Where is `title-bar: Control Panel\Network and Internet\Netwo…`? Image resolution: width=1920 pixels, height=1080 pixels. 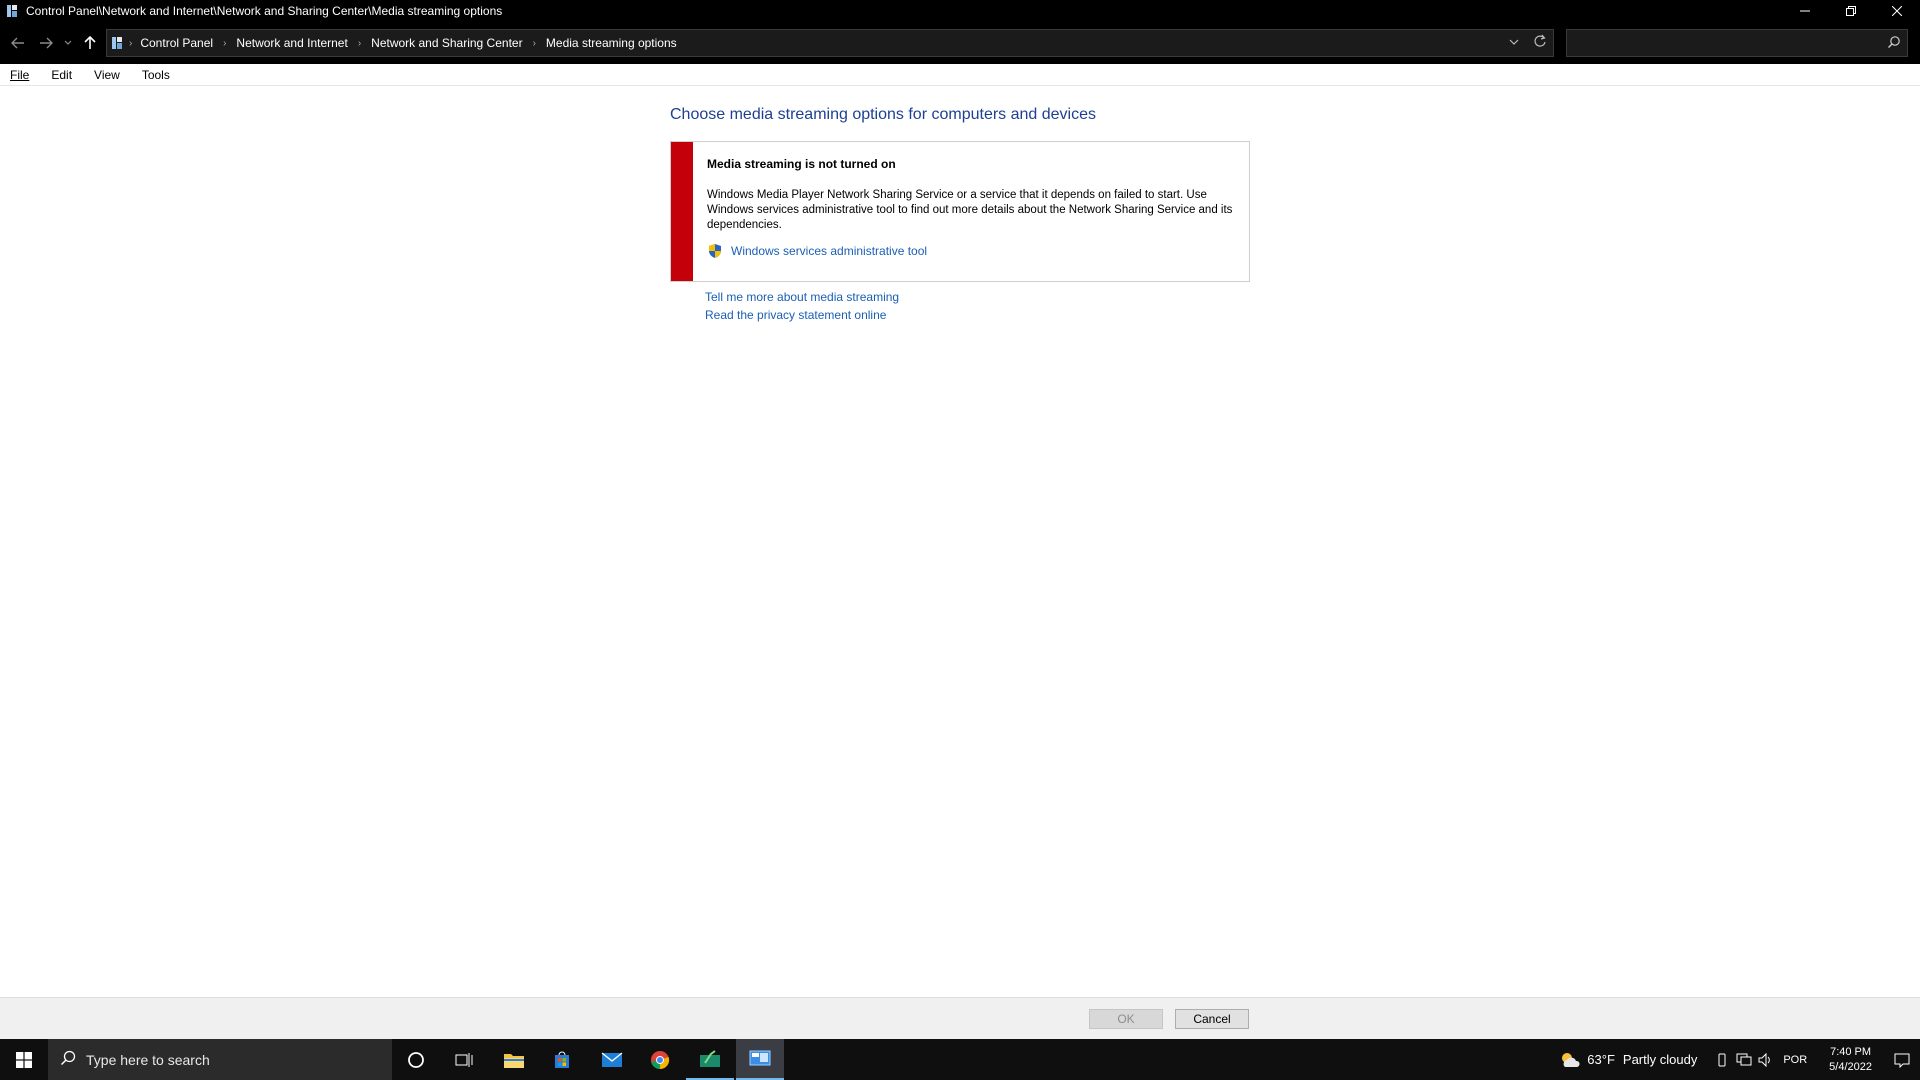 title-bar: Control Panel\Network and Internet\Netwo… is located at coordinates (960, 11).